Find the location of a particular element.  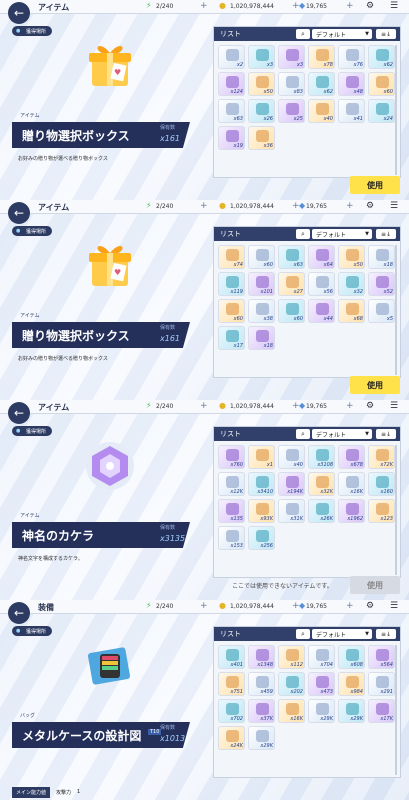

item-slot: x32 is located at coordinates (351, 284).